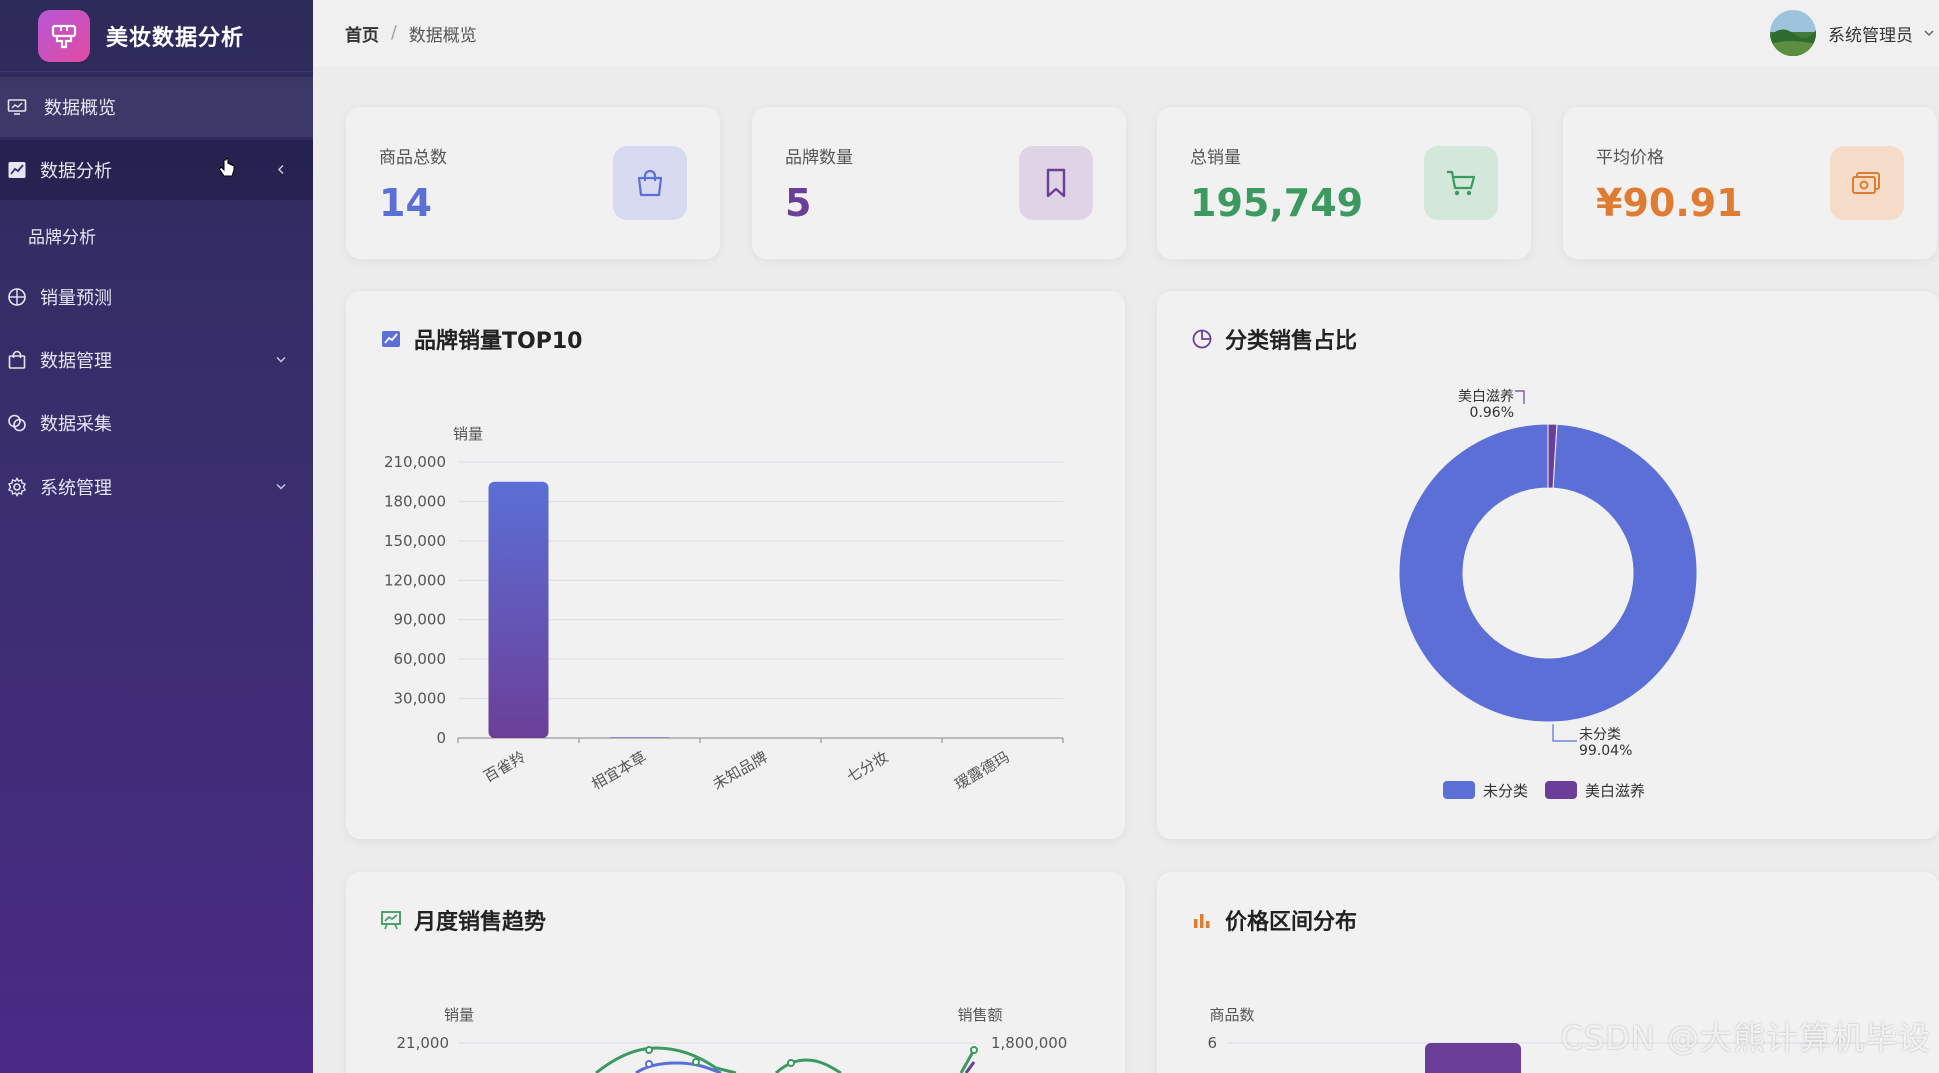 The height and width of the screenshot is (1073, 1939). I want to click on category-donut-chart: 美白滋养 0.96% 未分类 99.04% 未分类 美白滋养, so click(1548, 594).